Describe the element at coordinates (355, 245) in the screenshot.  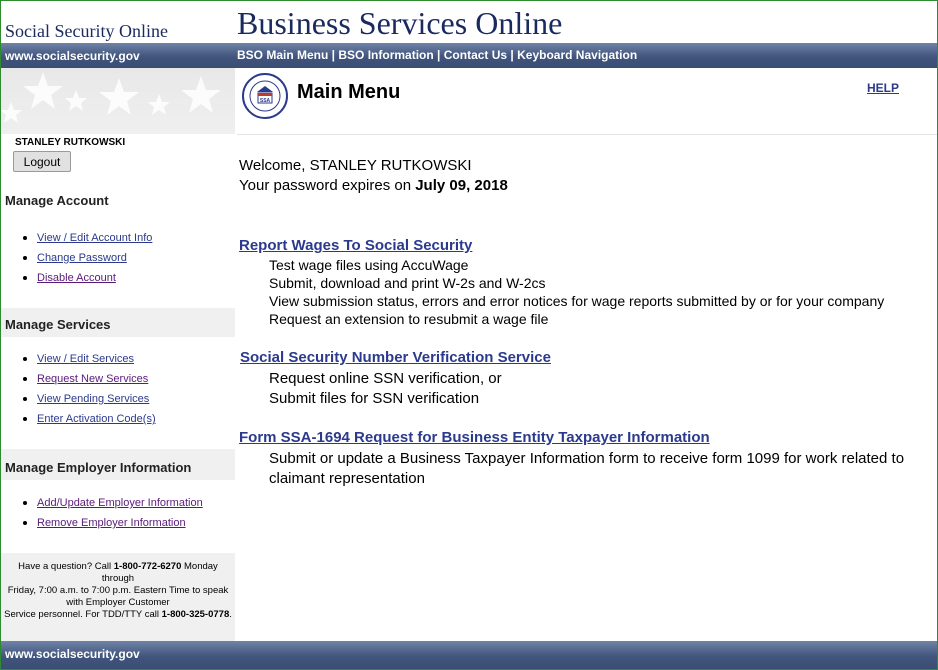
I see `report-wages-link: Report Wages To Social Security` at that location.